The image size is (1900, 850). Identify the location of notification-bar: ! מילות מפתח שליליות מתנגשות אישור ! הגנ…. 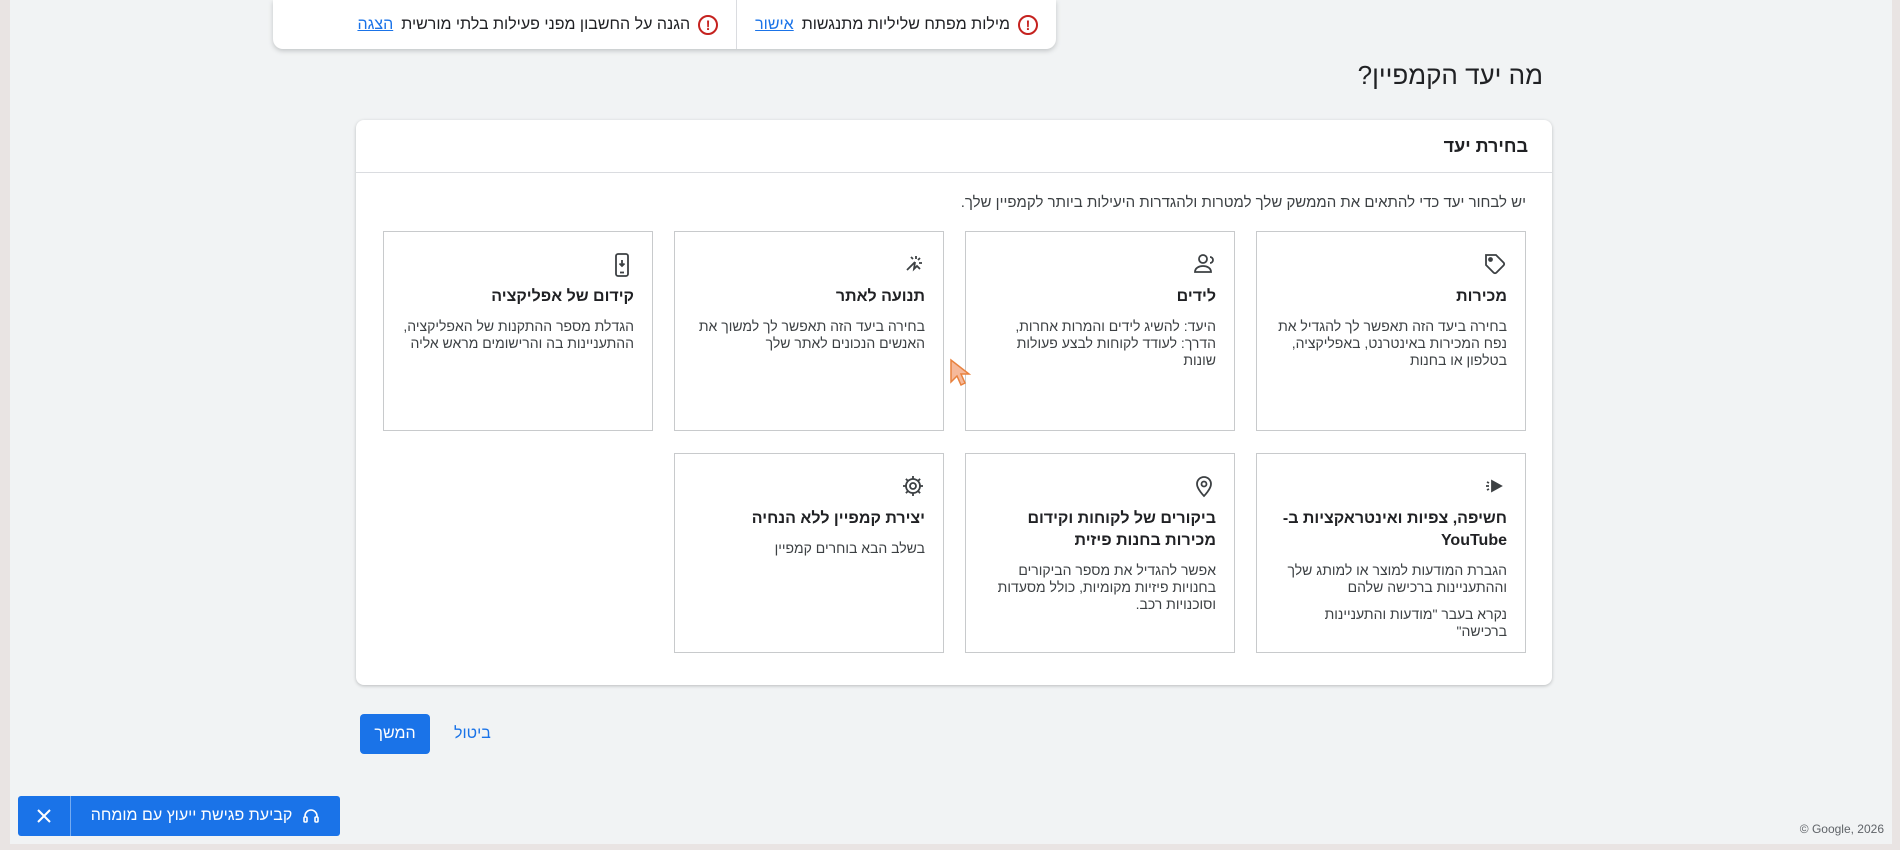
(664, 24).